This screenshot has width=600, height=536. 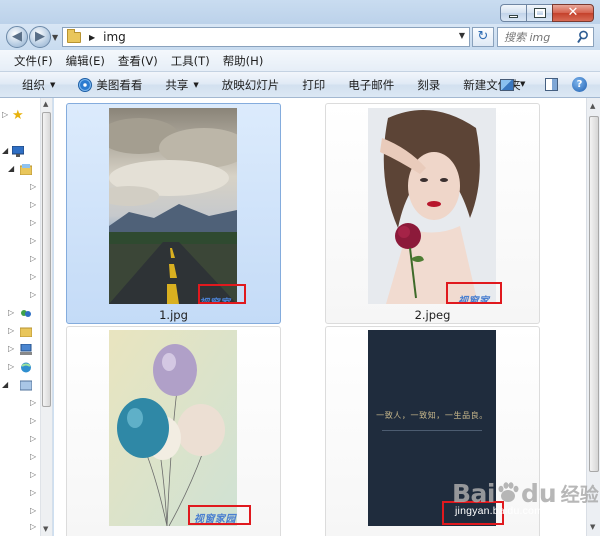 I want to click on change-view-icon, so click(x=507, y=85).